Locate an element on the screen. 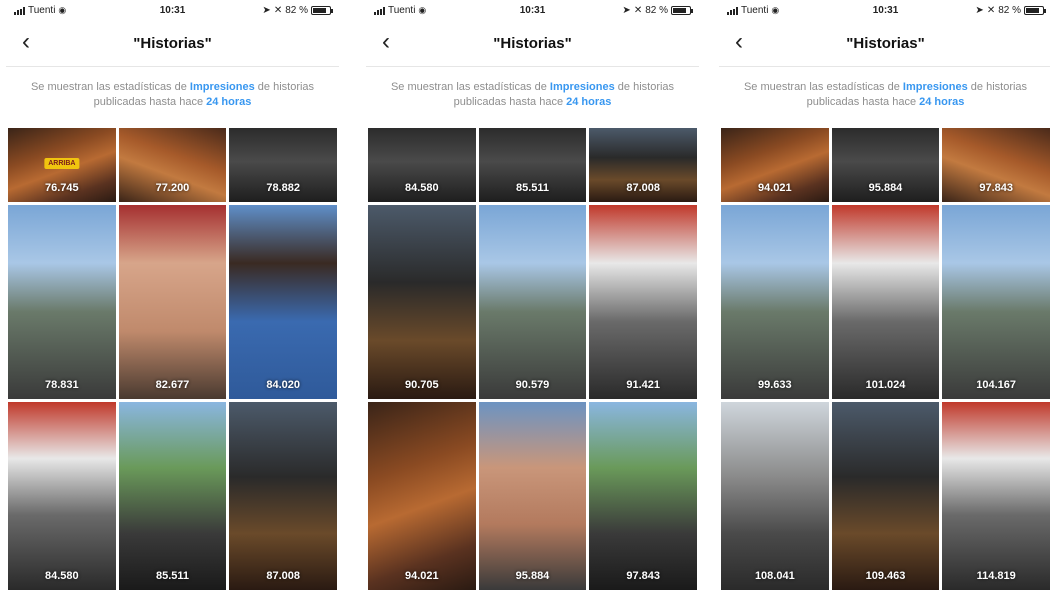 The image size is (1050, 593). impressions-count: 77.200 is located at coordinates (172, 188).